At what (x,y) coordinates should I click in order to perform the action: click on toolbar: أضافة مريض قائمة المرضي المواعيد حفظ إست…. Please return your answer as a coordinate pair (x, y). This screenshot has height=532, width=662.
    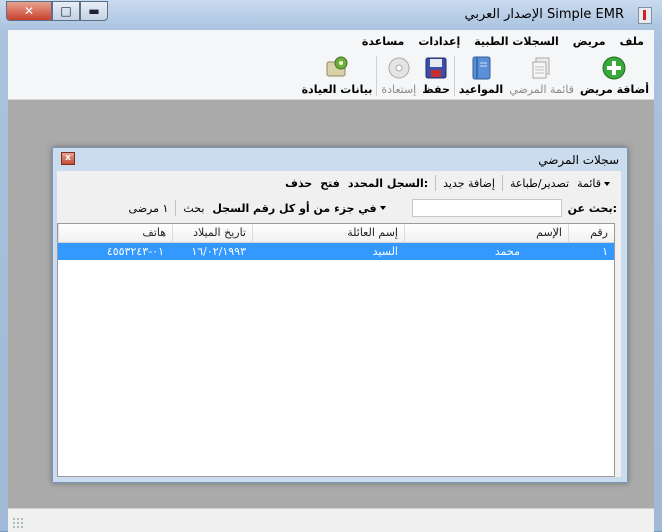
    Looking at the image, I should click on (331, 76).